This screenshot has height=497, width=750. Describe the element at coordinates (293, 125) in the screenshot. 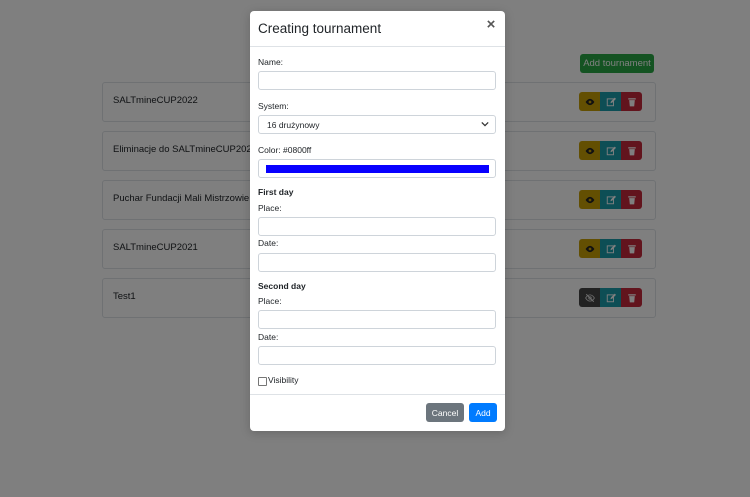

I see `system-select-value: 16 drużynowy` at that location.